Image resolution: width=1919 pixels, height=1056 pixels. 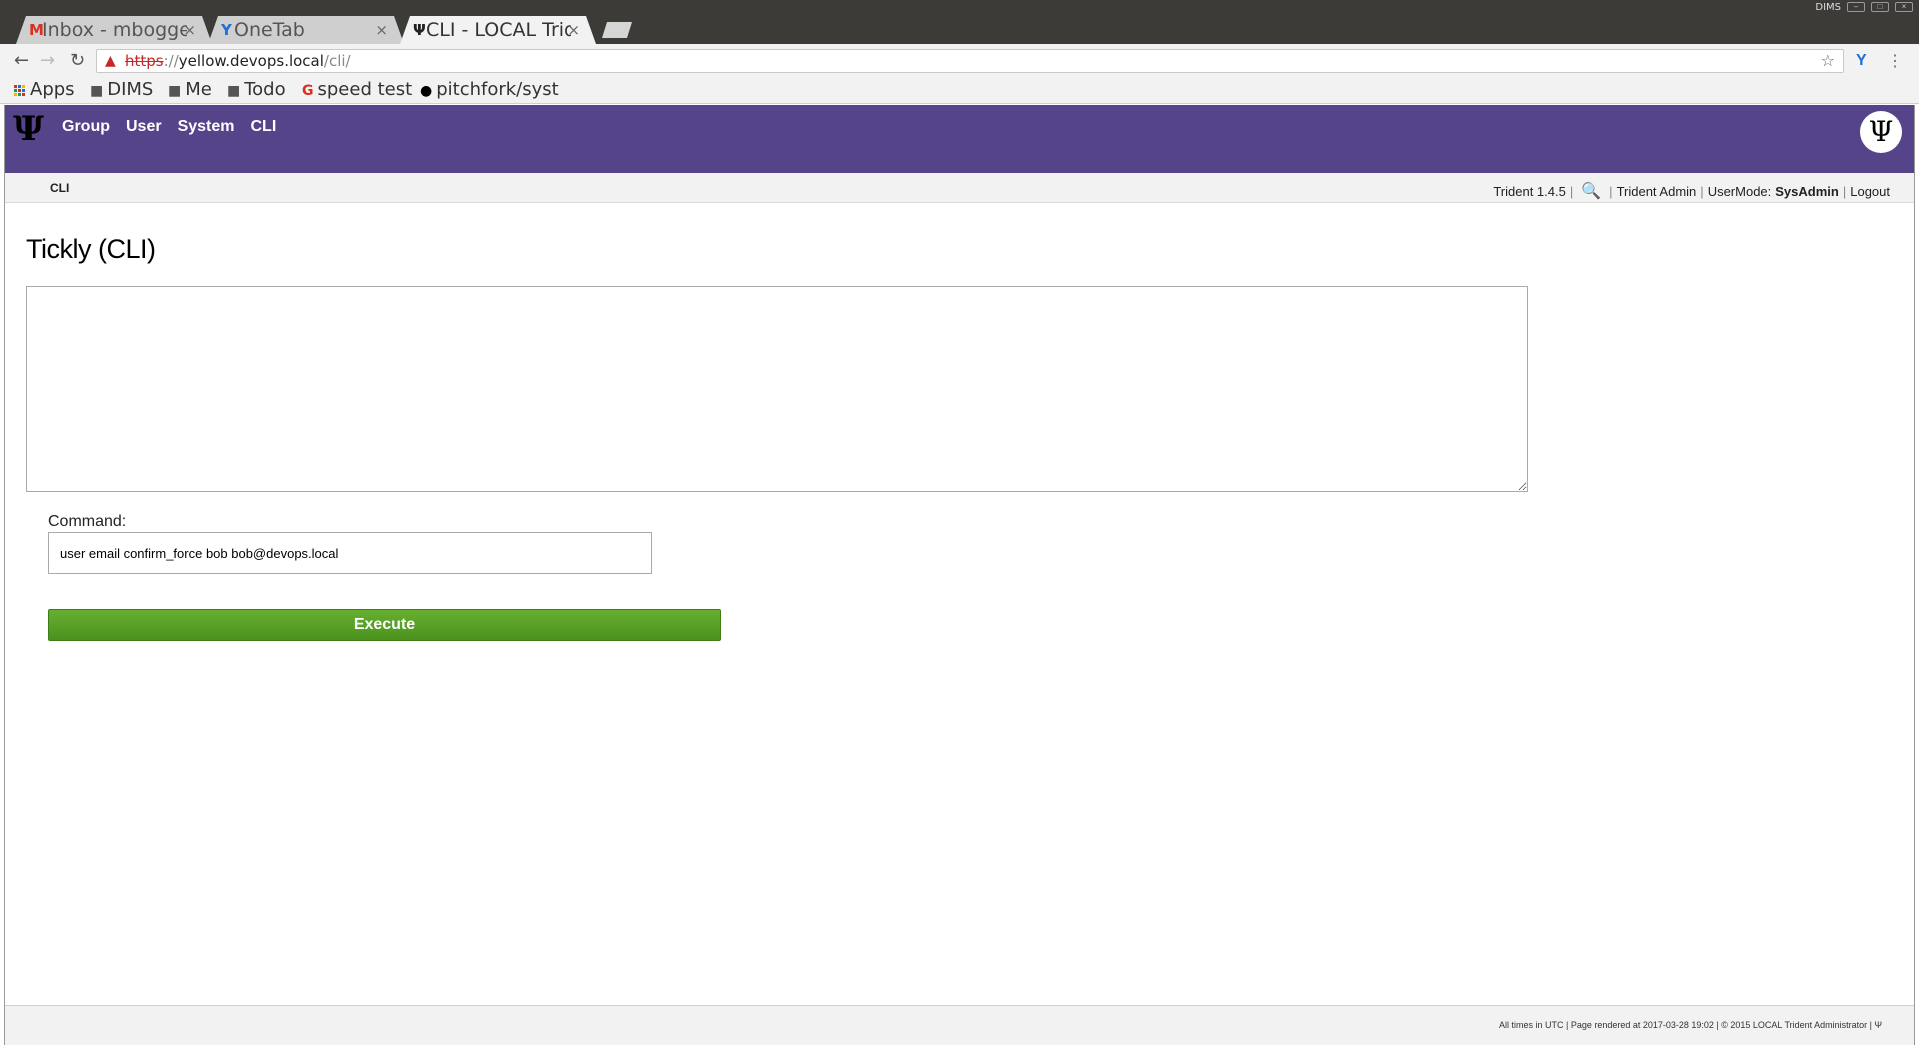 I want to click on tab-inbox: M Inbox - mbogge ×, so click(x=114, y=30).